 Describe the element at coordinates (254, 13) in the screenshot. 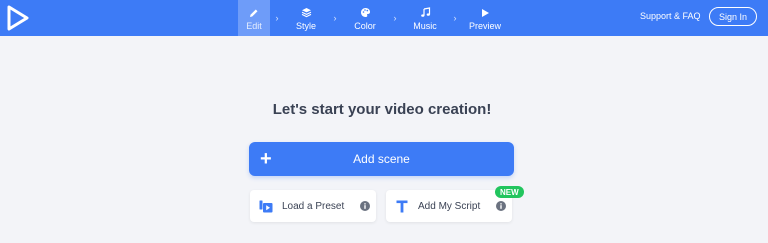

I see `pencil-icon` at that location.